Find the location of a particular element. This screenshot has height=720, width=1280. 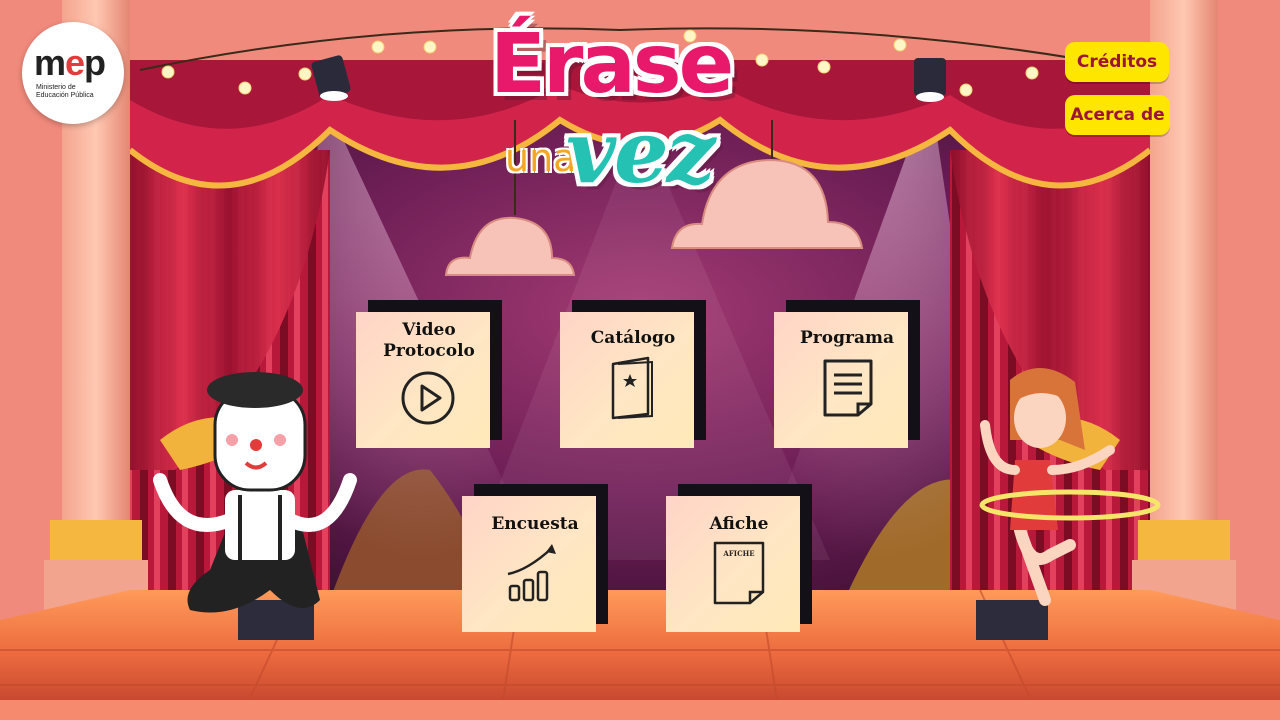

afiche-card: Afiche AFICHE is located at coordinates (739, 558).